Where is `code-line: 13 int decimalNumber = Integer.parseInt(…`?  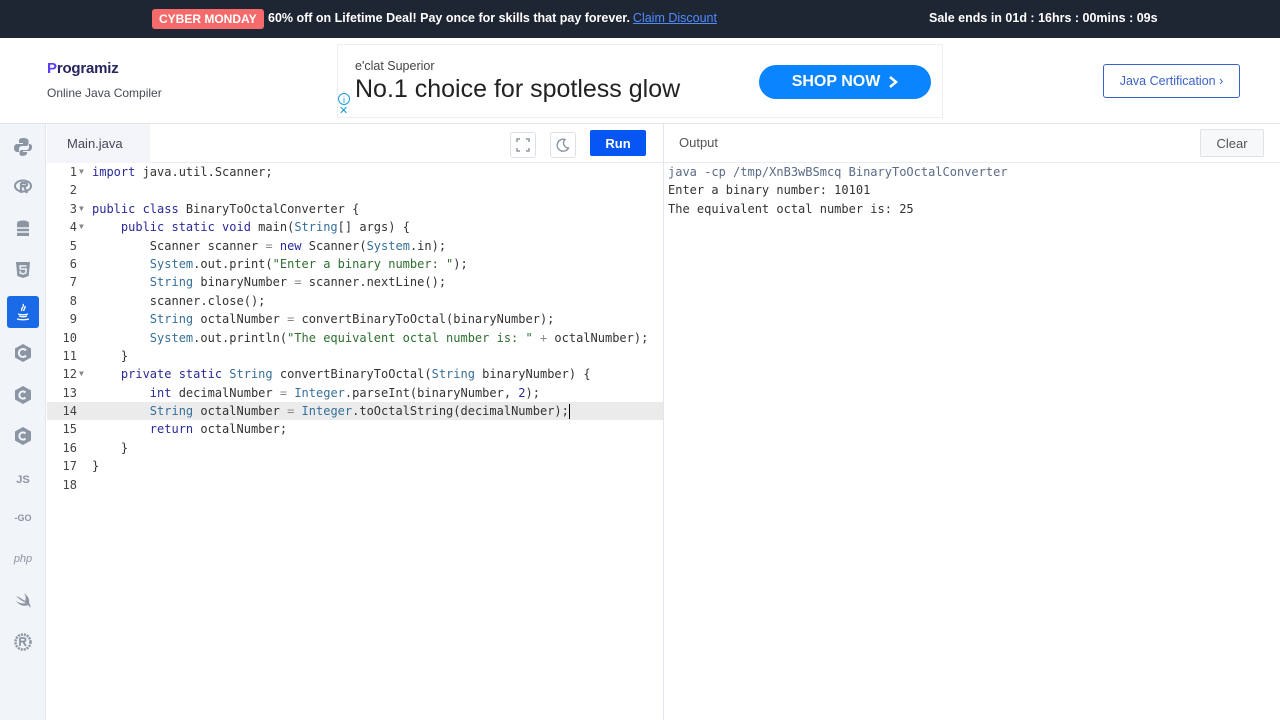
code-line: 13 int decimalNumber = Integer.parseInt(… is located at coordinates (355, 393).